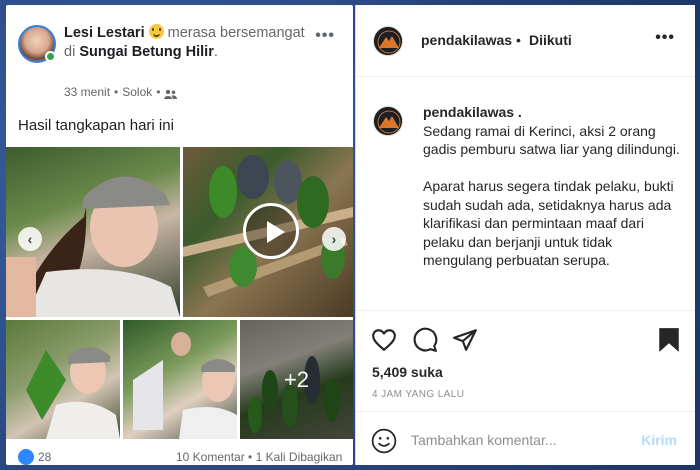  What do you see at coordinates (466, 40) in the screenshot?
I see `account-username: pendakilawas` at bounding box center [466, 40].